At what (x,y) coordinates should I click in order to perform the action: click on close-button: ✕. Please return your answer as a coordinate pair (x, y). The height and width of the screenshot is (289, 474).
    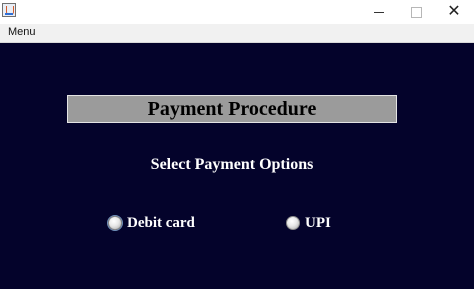
    Looking at the image, I should click on (454, 12).